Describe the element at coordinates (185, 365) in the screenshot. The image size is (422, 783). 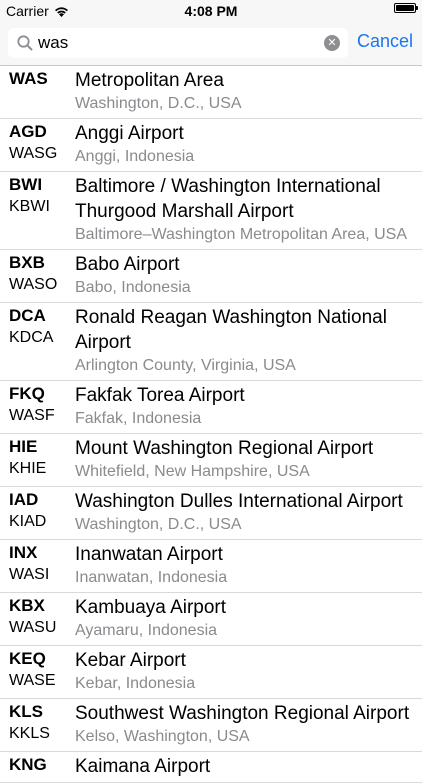
I see `airport-location: Arlington County, Virginia, USA` at that location.